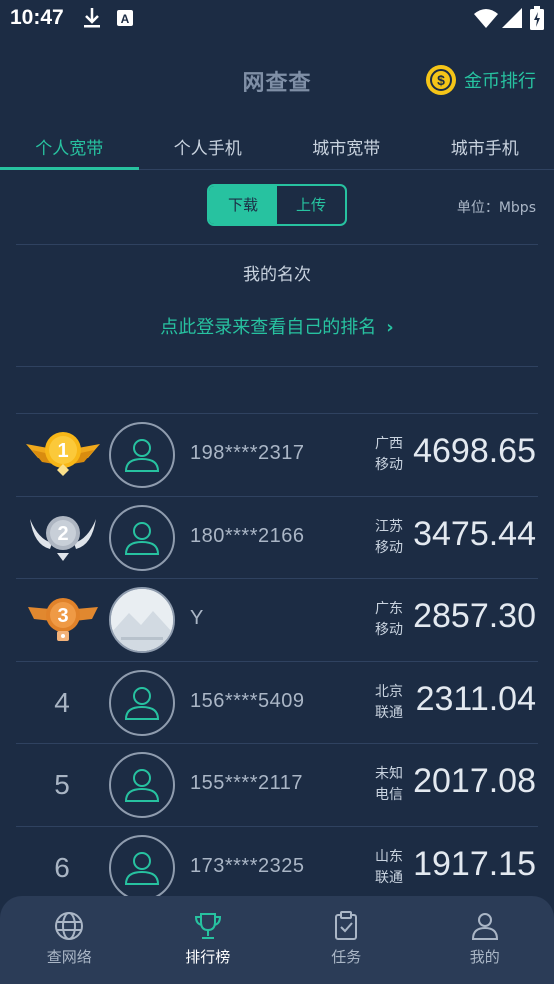 Image resolution: width=554 pixels, height=984 pixels. Describe the element at coordinates (484, 957) in the screenshot. I see `nav-label: 我的` at that location.